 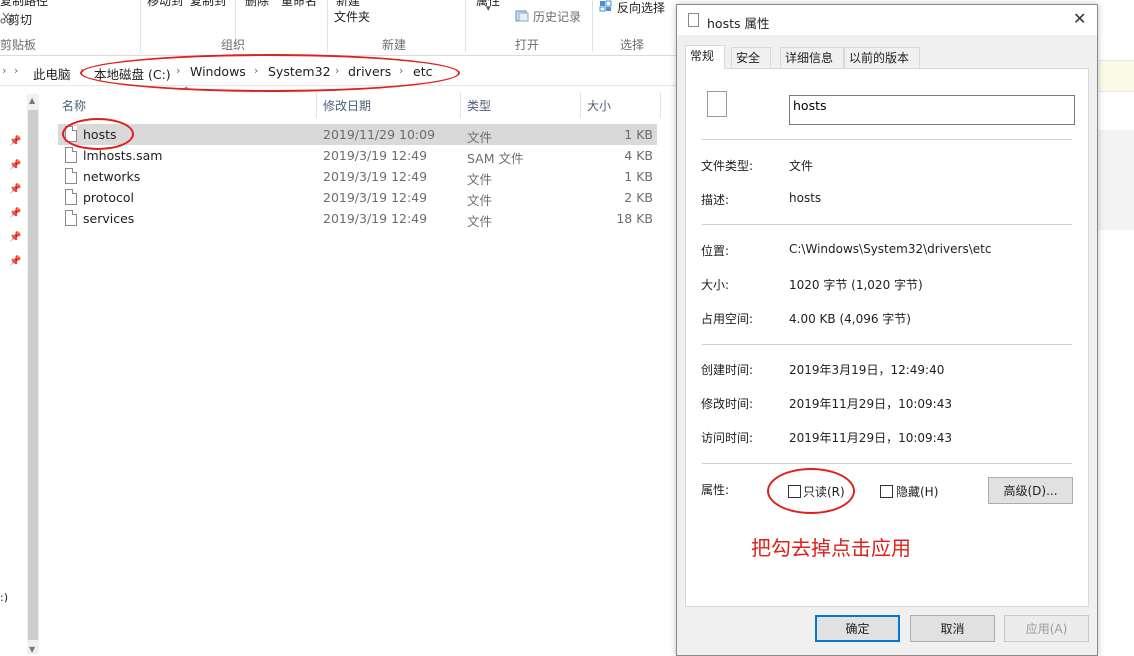 I want to click on file-row-lmhosts: lmhosts.sam 2019/3/19 12:49 SAM 文件 4 KB, so click(x=357, y=155).